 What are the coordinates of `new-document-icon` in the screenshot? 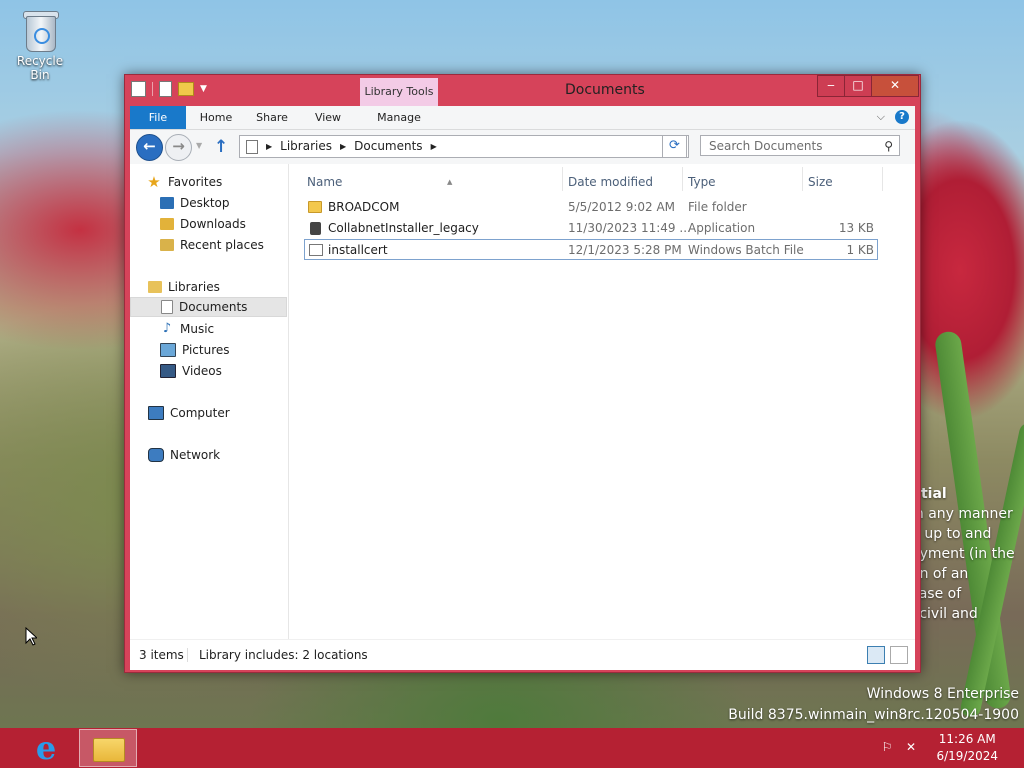 It's located at (165, 89).